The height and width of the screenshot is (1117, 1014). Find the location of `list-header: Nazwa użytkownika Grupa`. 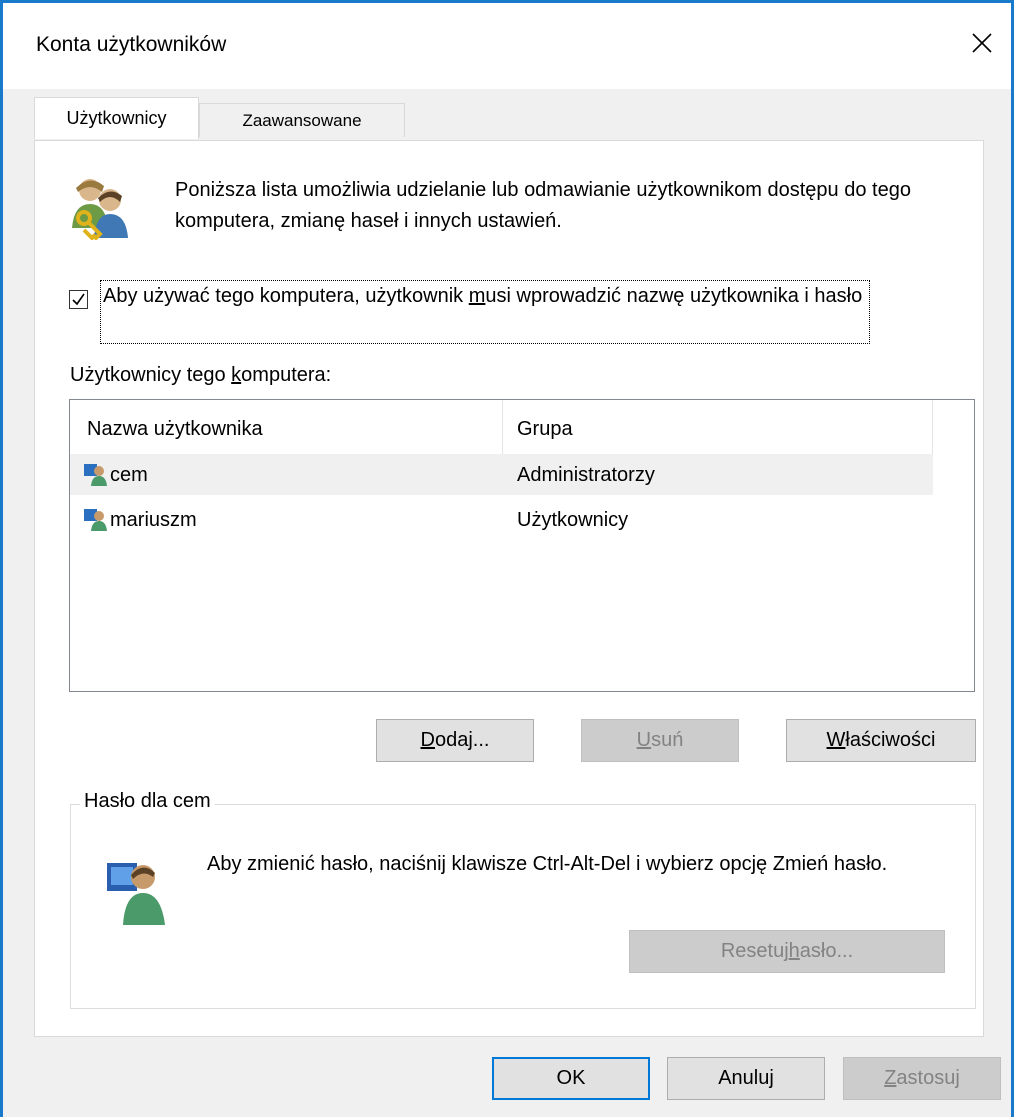

list-header: Nazwa użytkownika Grupa is located at coordinates (501, 427).